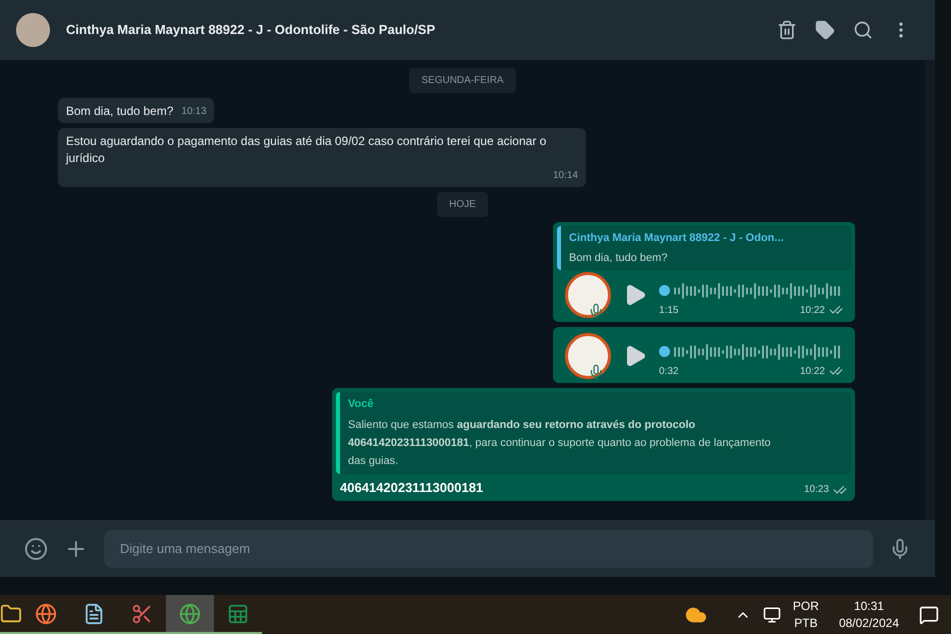 The height and width of the screenshot is (634, 951). Describe the element at coordinates (929, 614) in the screenshot. I see `notification-icon` at that location.